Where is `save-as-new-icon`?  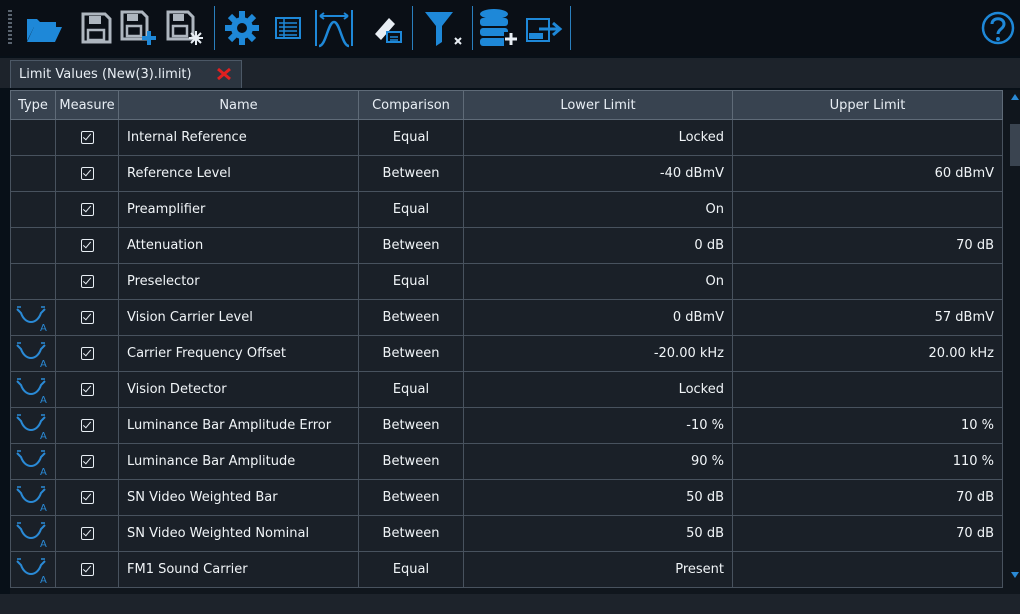 save-as-new-icon is located at coordinates (140, 28).